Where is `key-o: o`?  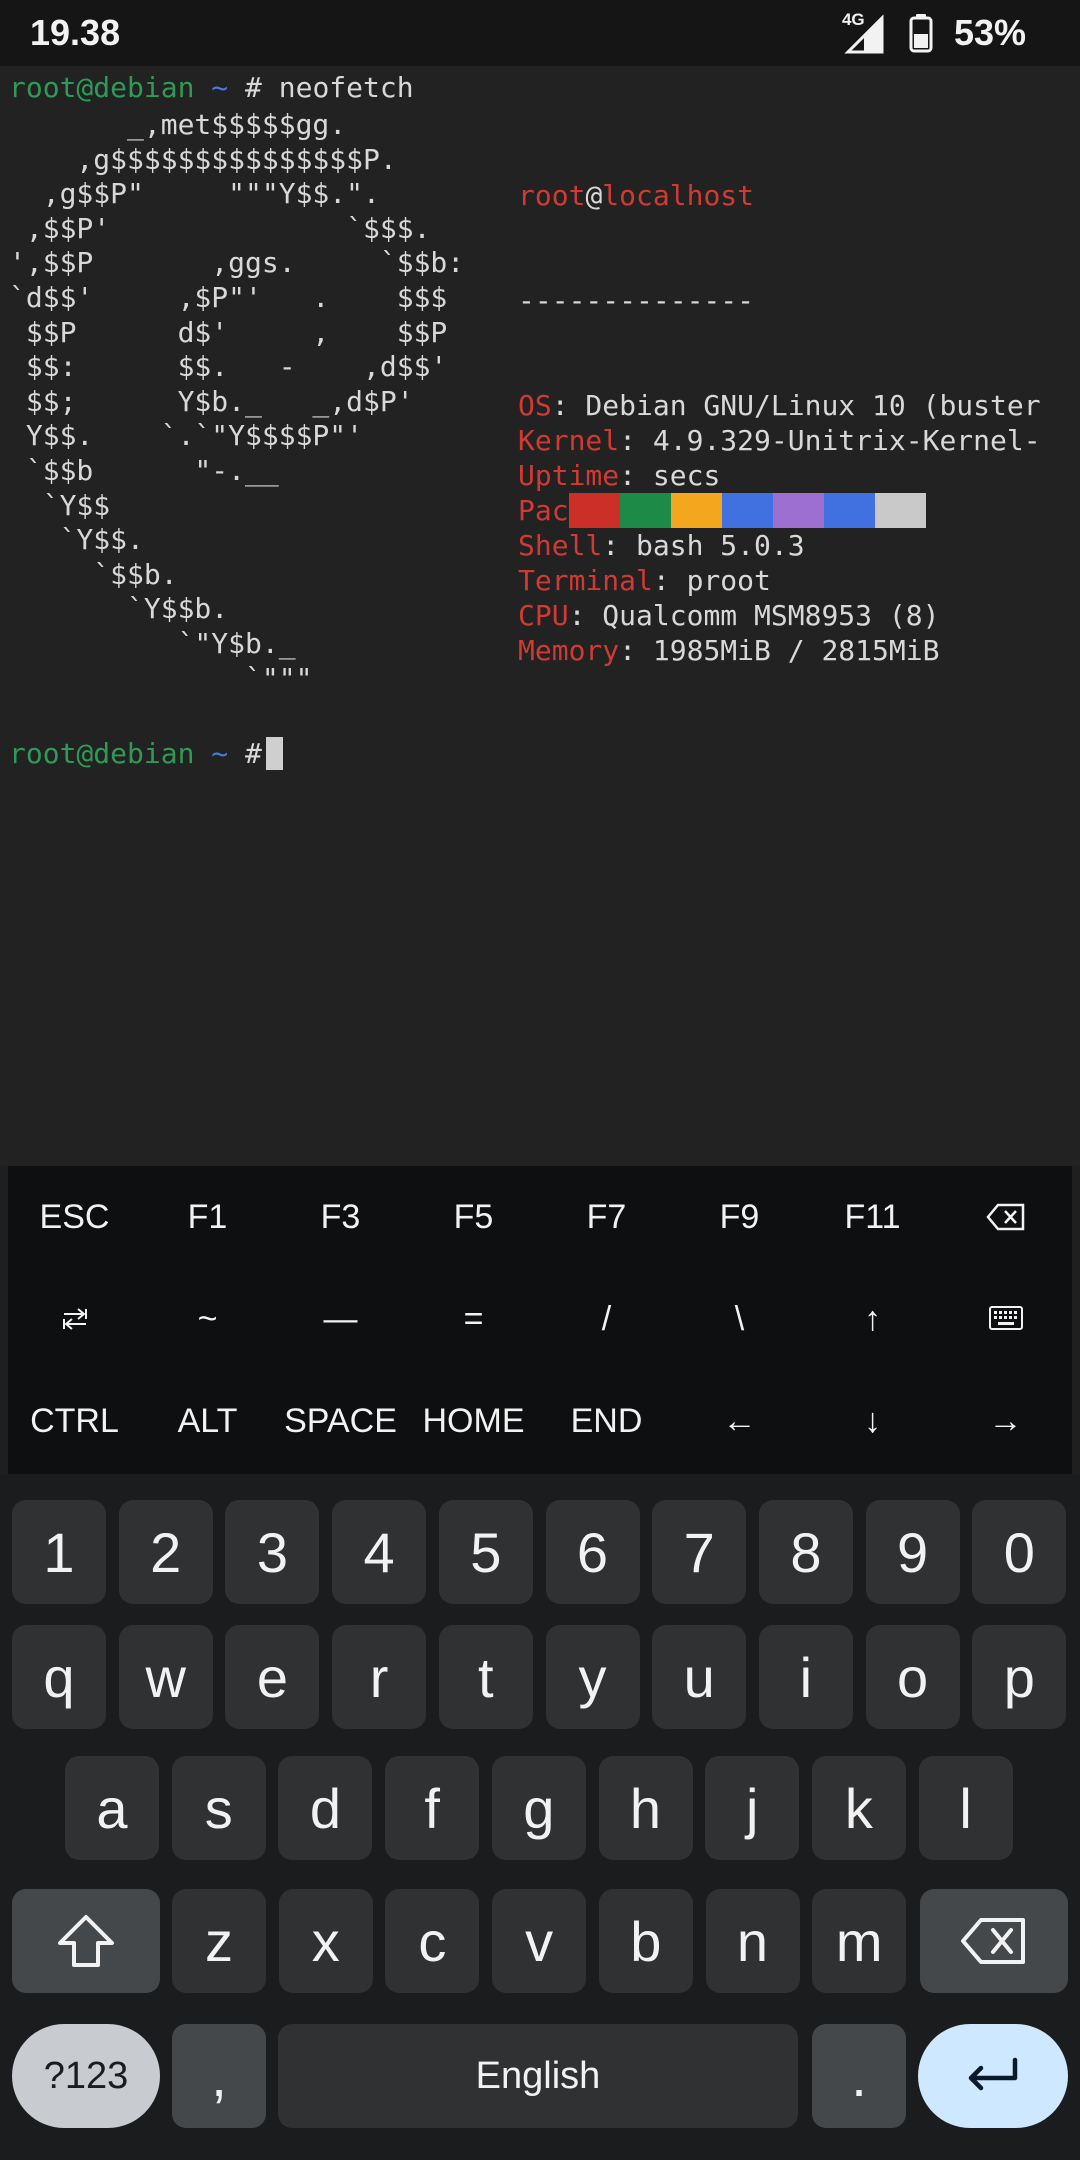
key-o: o is located at coordinates (912, 1677).